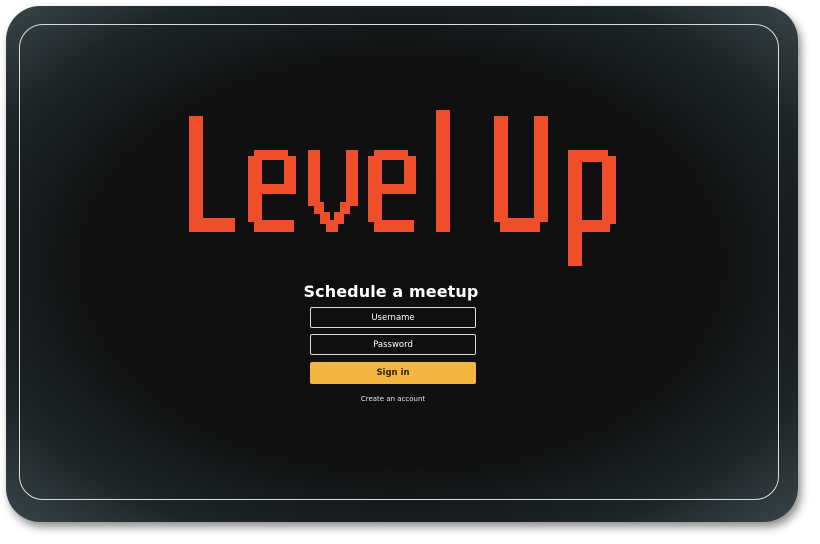 Image resolution: width=820 pixels, height=544 pixels. Describe the element at coordinates (393, 399) in the screenshot. I see `create-account-link: Create an account` at that location.